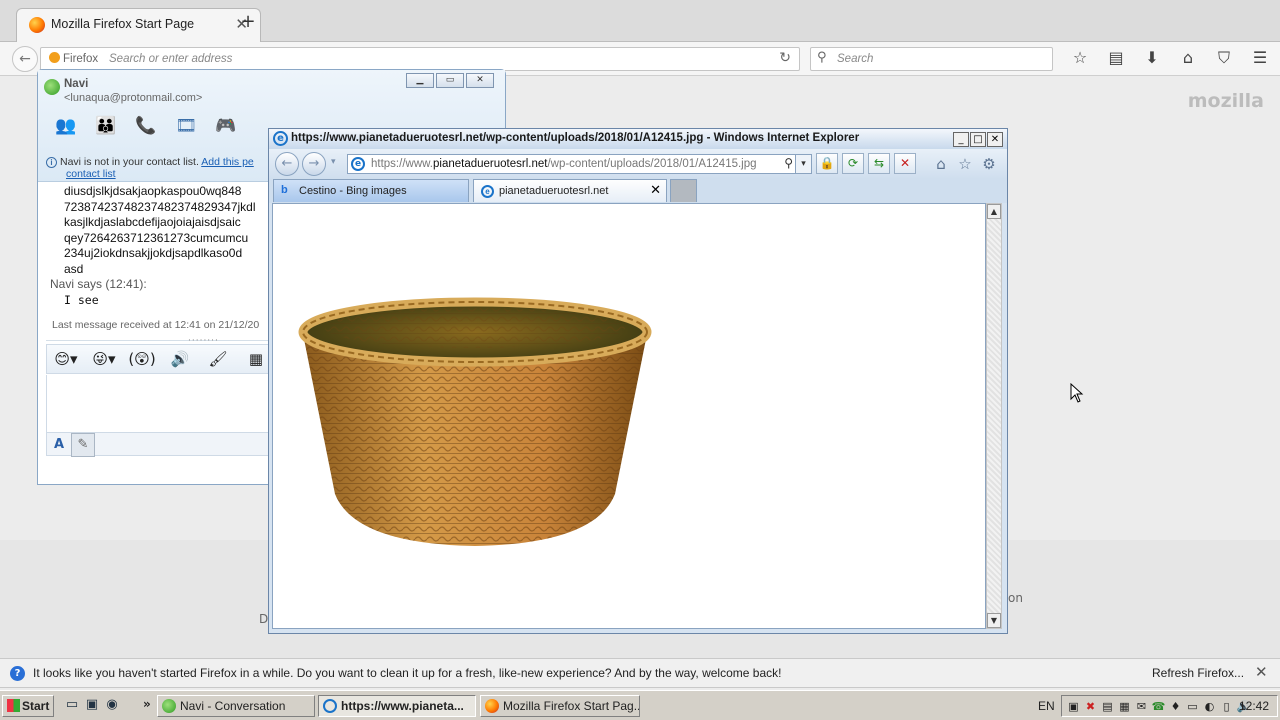 The width and height of the screenshot is (1280, 720). I want to click on message-line: diusdjslkjdsakjaopkaspou0wq848, so click(153, 191).